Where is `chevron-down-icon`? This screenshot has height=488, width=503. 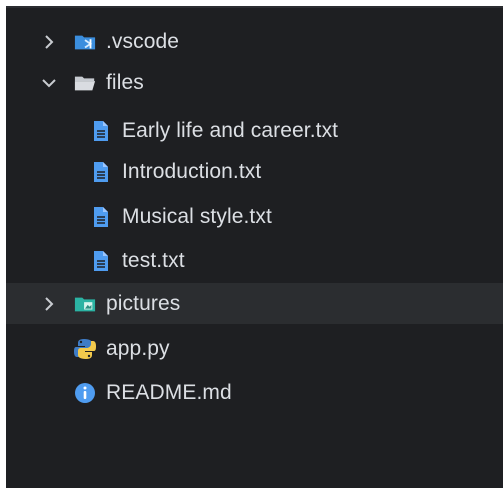 chevron-down-icon is located at coordinates (49, 83).